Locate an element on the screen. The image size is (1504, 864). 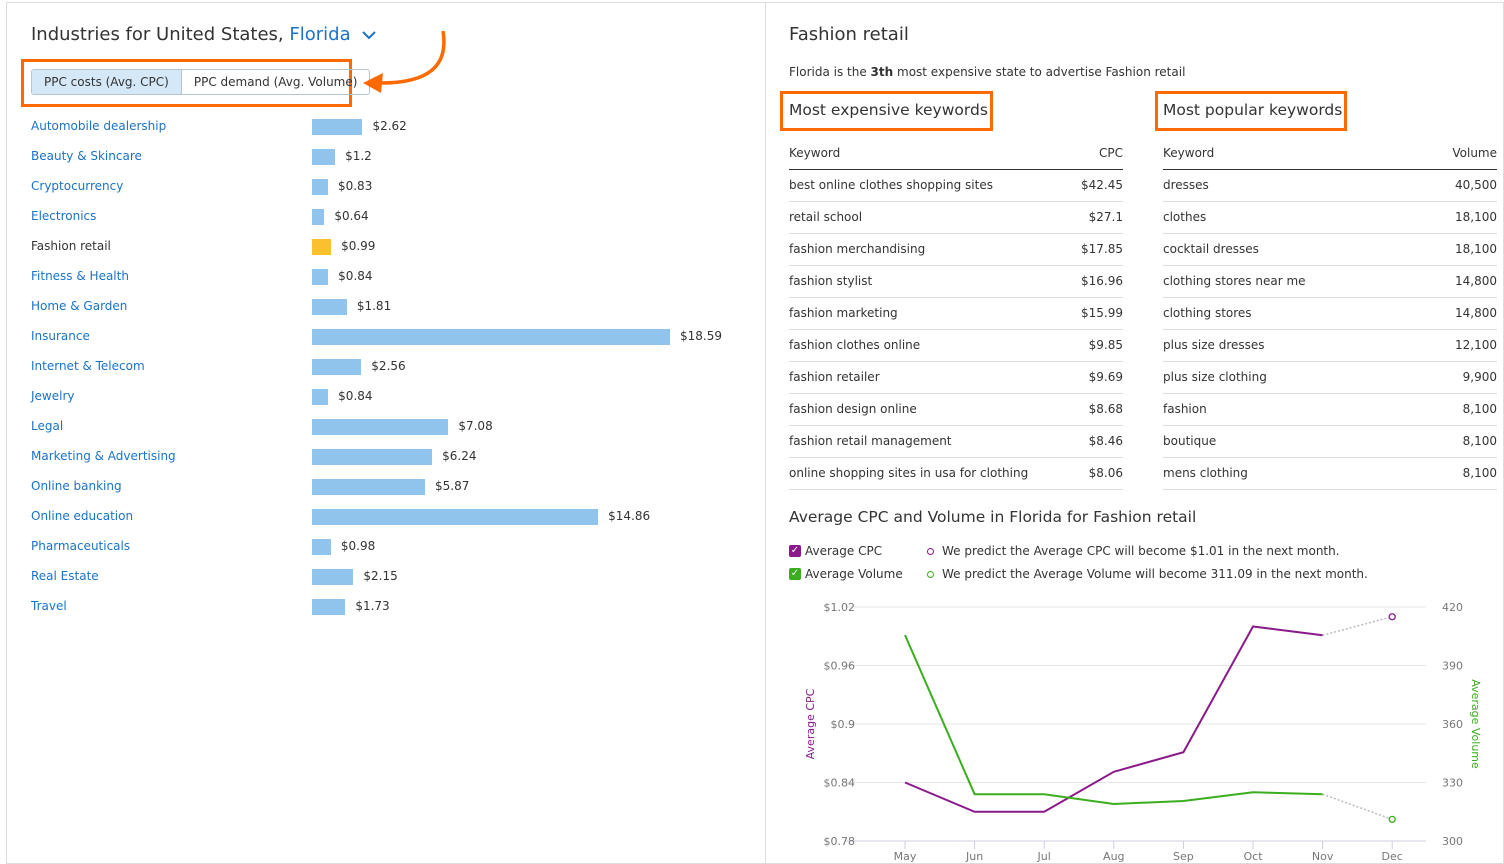
keyword-cell: cocktail dresses is located at coordinates (1211, 249).